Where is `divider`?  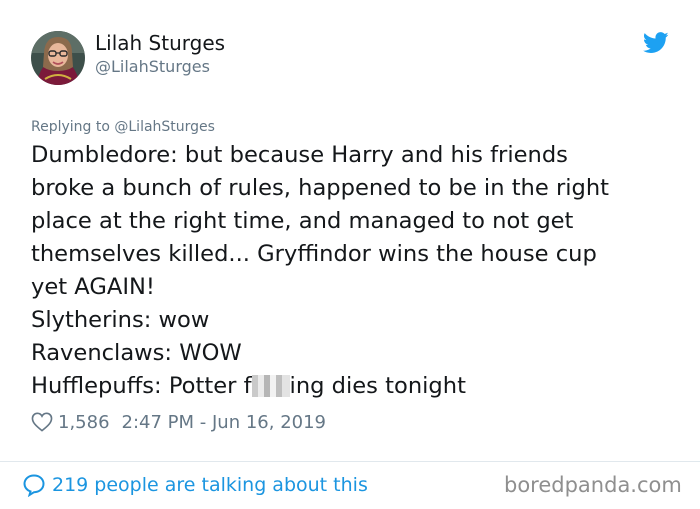
divider is located at coordinates (350, 461).